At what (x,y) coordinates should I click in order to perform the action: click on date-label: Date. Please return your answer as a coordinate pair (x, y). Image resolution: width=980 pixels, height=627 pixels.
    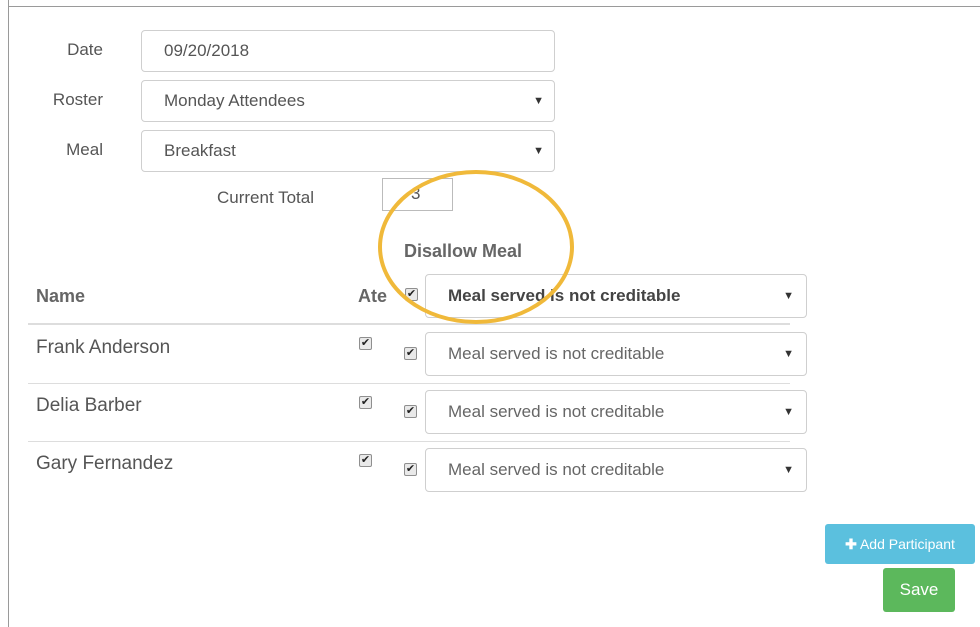
    Looking at the image, I should click on (85, 49).